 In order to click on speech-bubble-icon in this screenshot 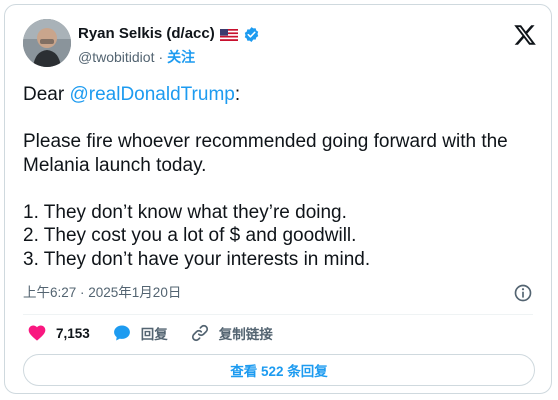, I will do `click(121, 333)`.